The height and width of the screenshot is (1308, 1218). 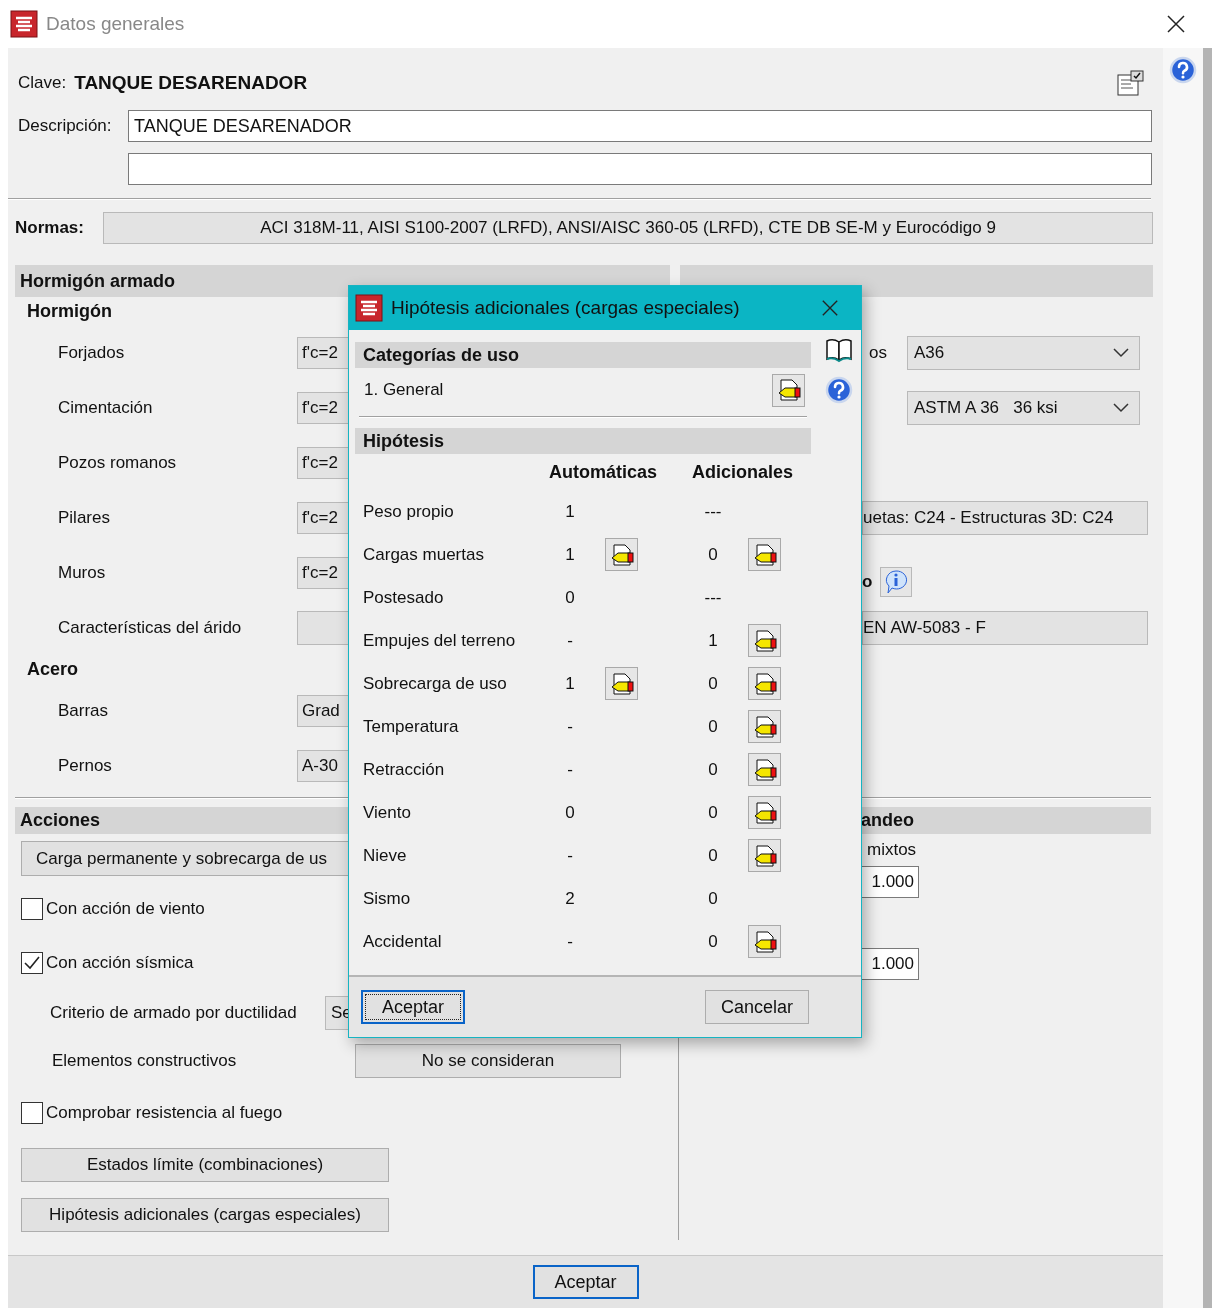 I want to click on material-field, so click(x=324, y=627).